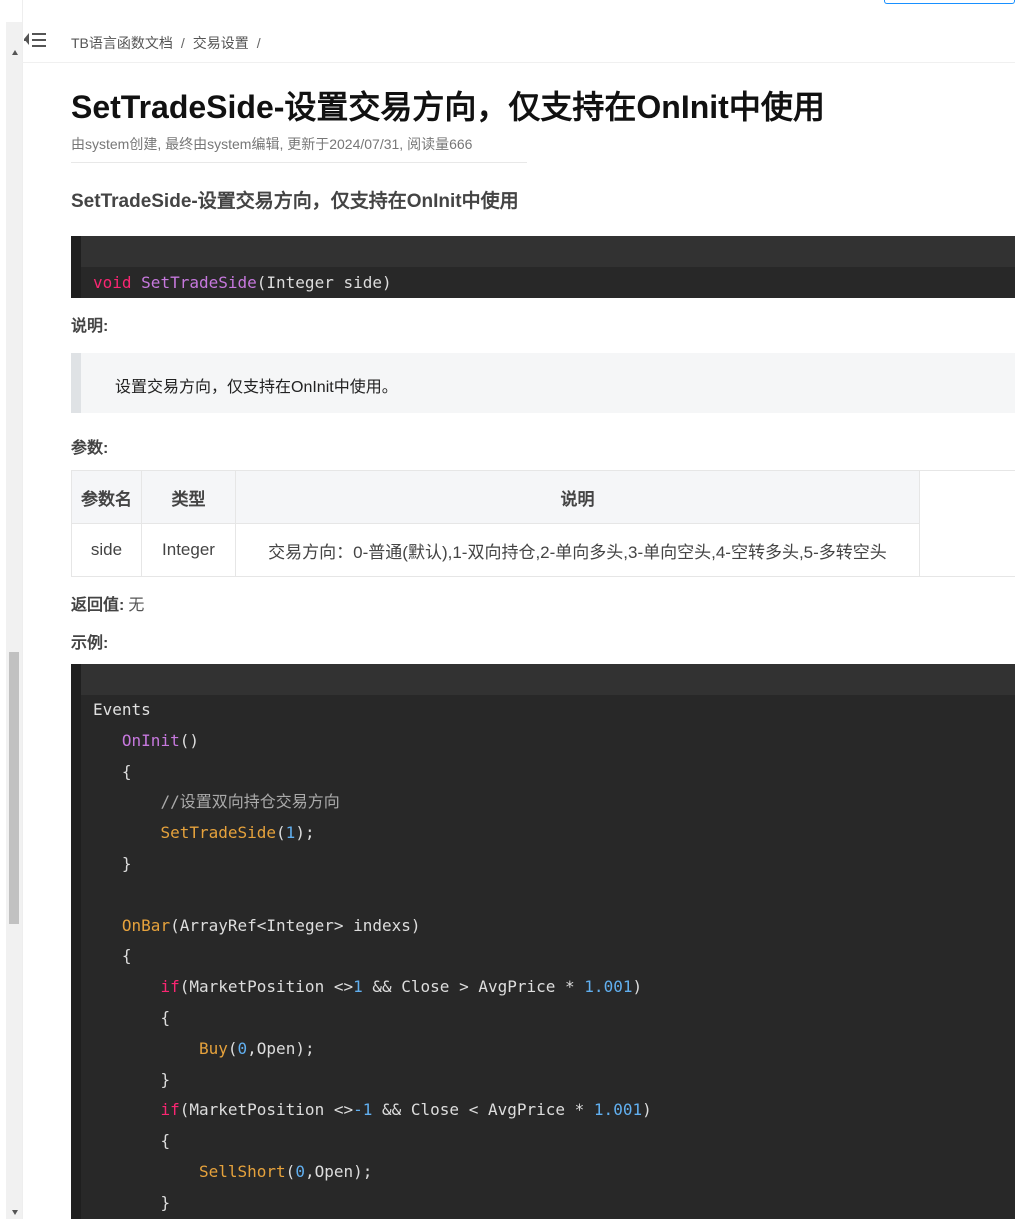  Describe the element at coordinates (150, 740) in the screenshot. I see `code-line: OnInit` at that location.